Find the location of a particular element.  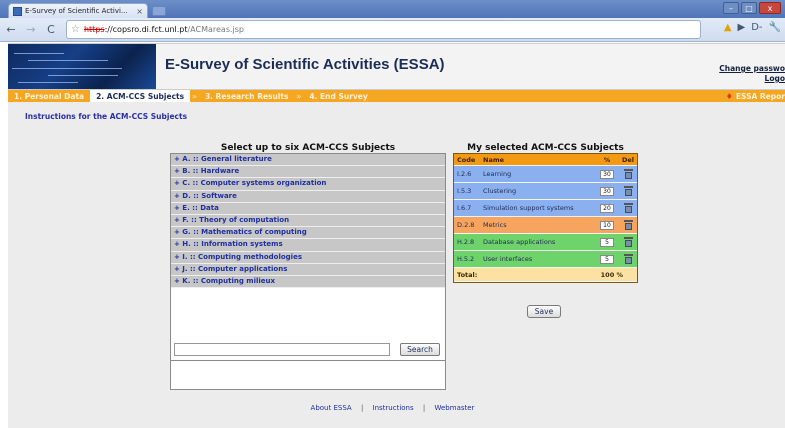

subject-item-i: + I. :: Computing methodologies is located at coordinates (308, 257).